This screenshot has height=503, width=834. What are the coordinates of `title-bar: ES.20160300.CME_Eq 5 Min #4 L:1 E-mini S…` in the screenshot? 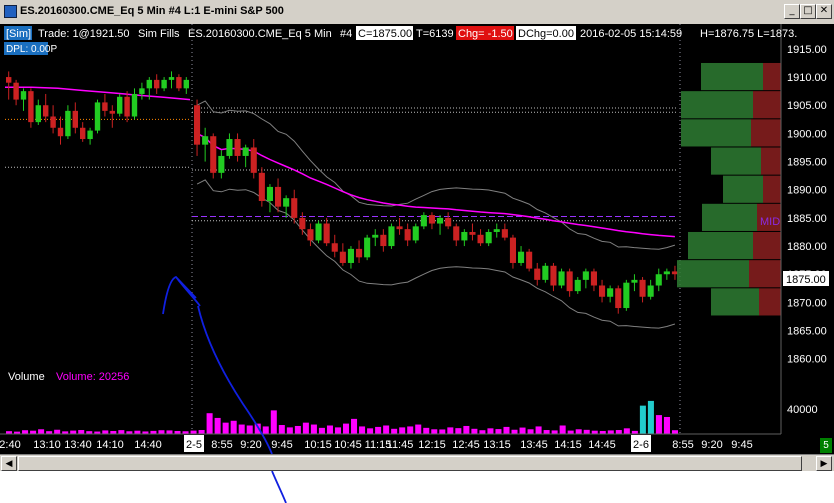 It's located at (417, 12).